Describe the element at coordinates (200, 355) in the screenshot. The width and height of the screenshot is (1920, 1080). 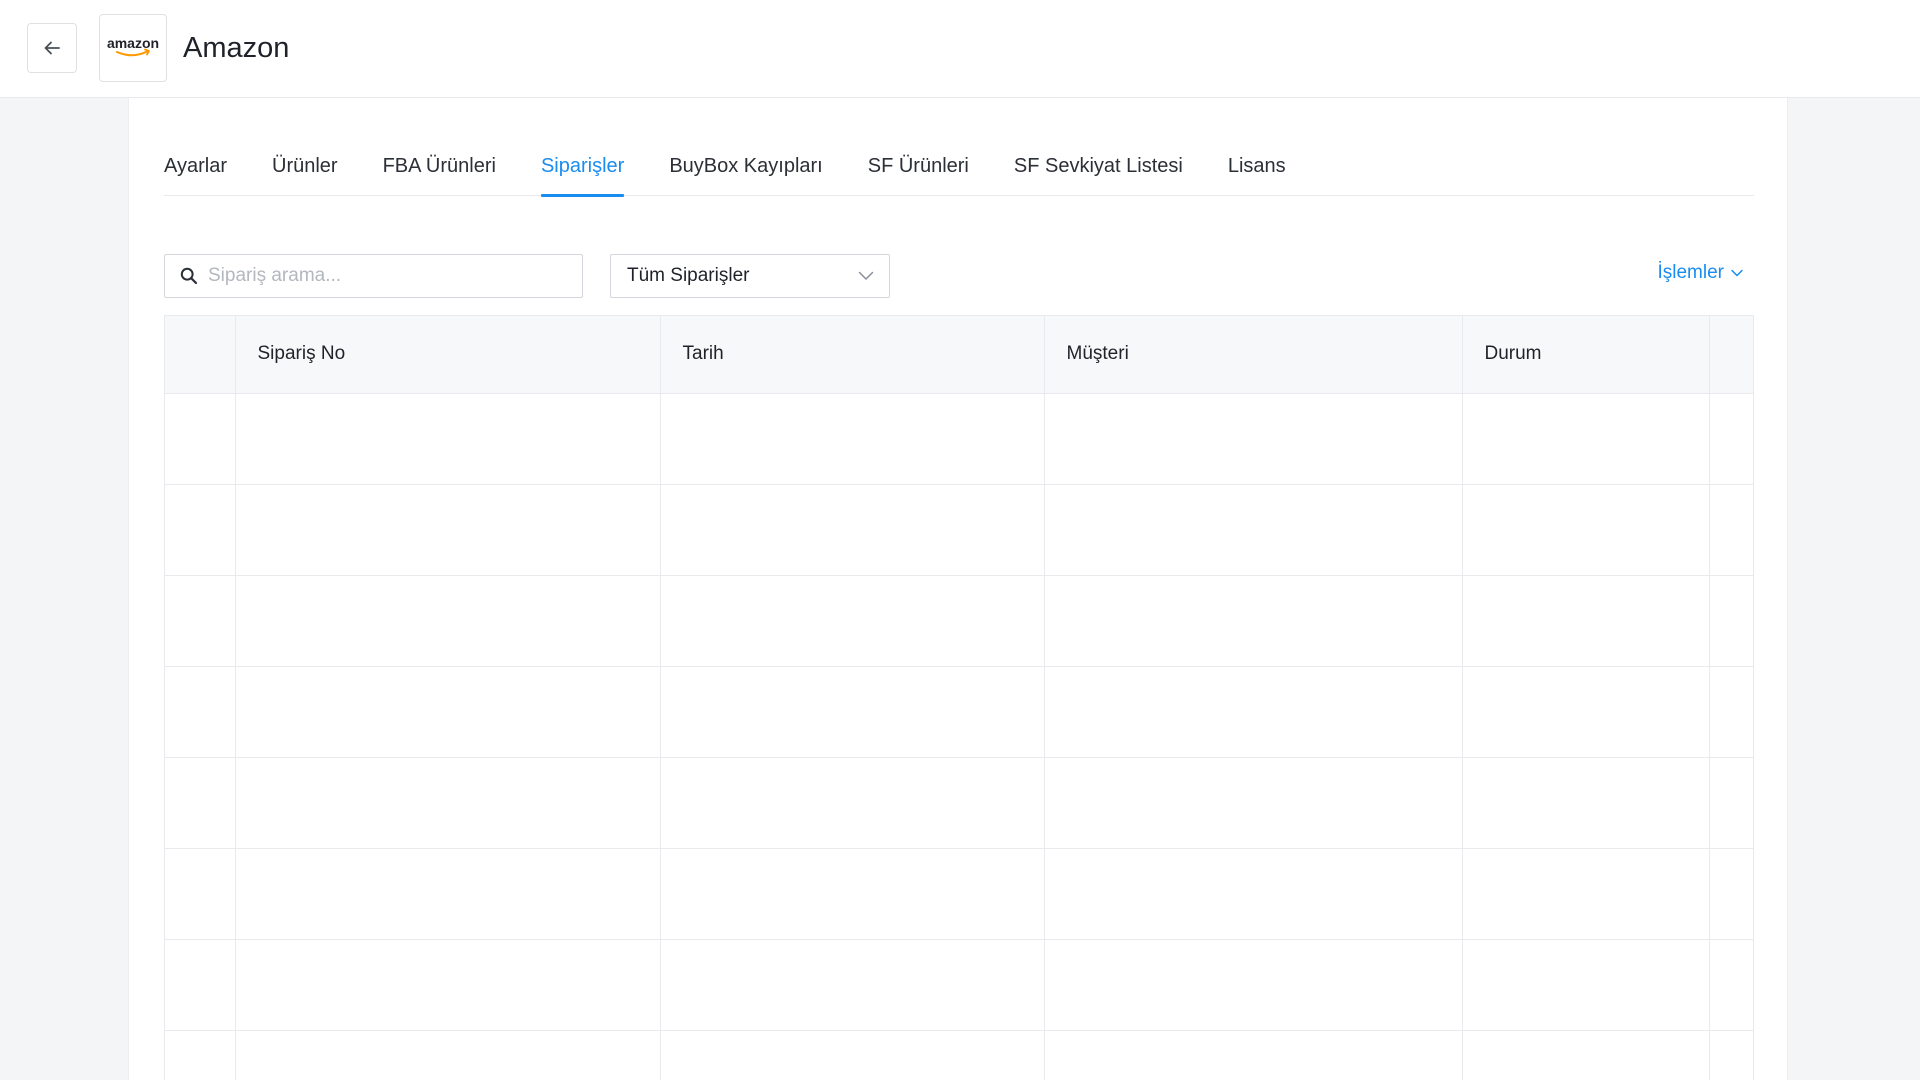
I see `column-header-select` at that location.